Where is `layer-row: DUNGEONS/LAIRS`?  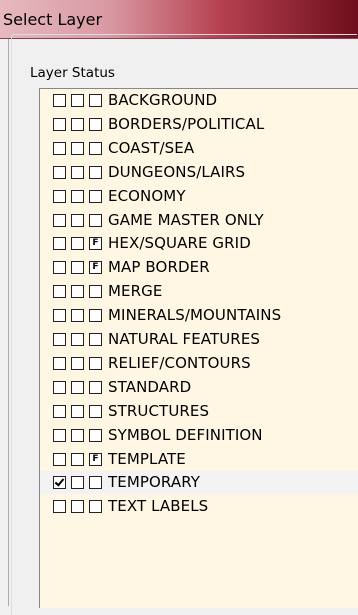 layer-row: DUNGEONS/LAIRS is located at coordinates (199, 172).